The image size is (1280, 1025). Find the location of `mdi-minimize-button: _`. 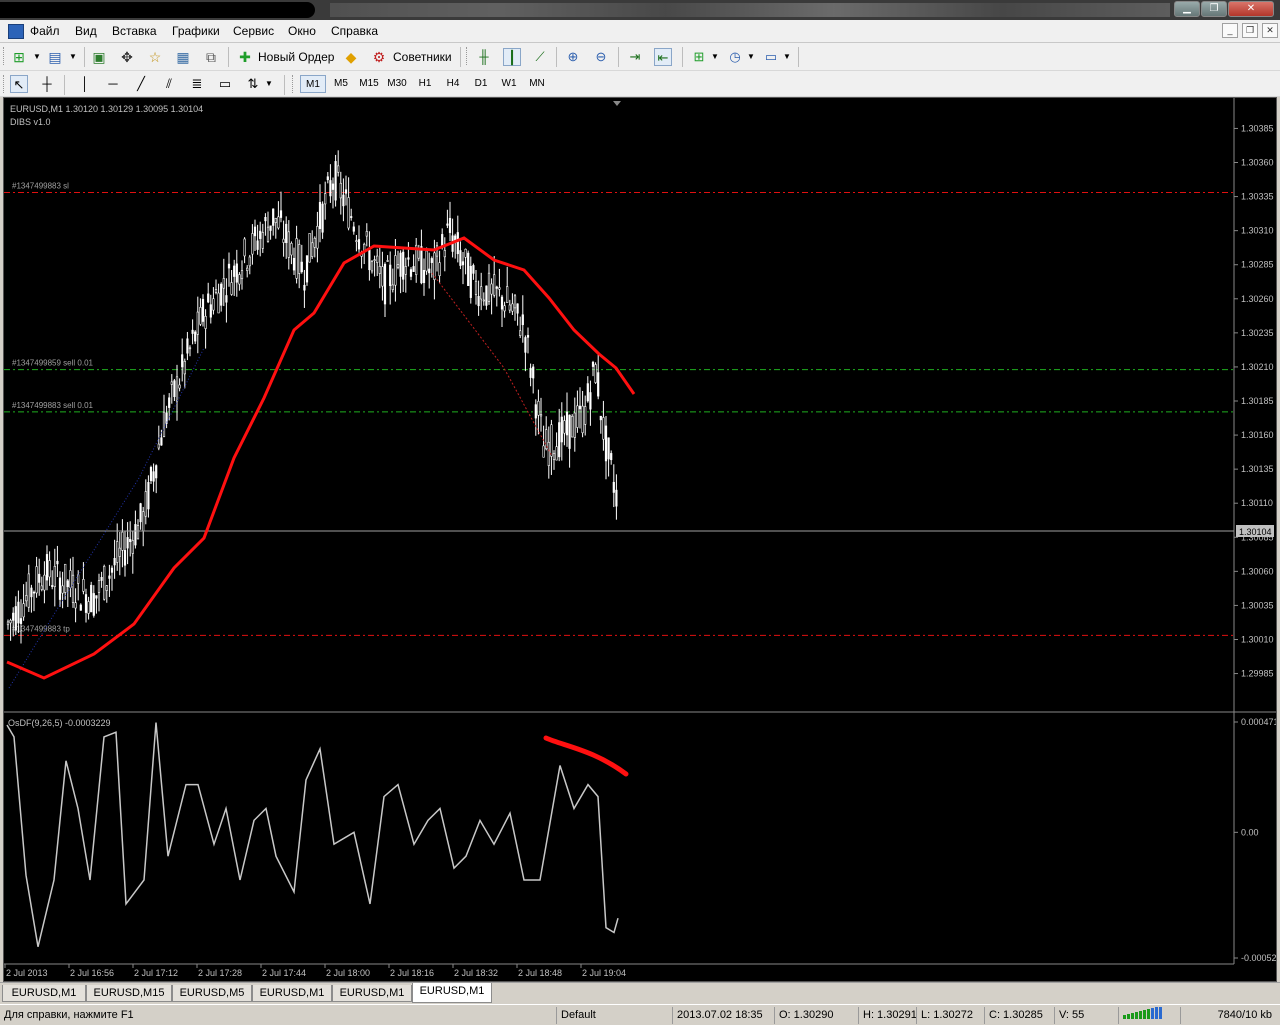

mdi-minimize-button: _ is located at coordinates (1230, 30).